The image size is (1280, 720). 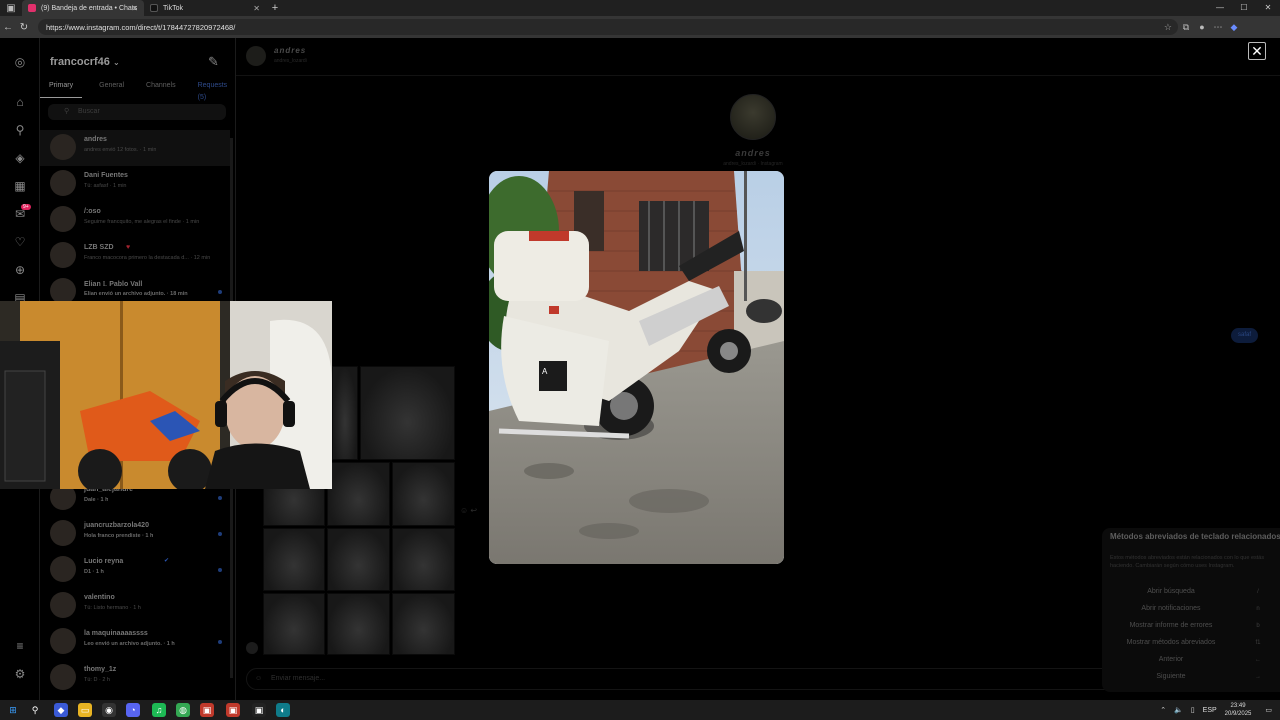 What do you see at coordinates (205, 8) in the screenshot?
I see `tab-tiktok: TikTok ✕` at bounding box center [205, 8].